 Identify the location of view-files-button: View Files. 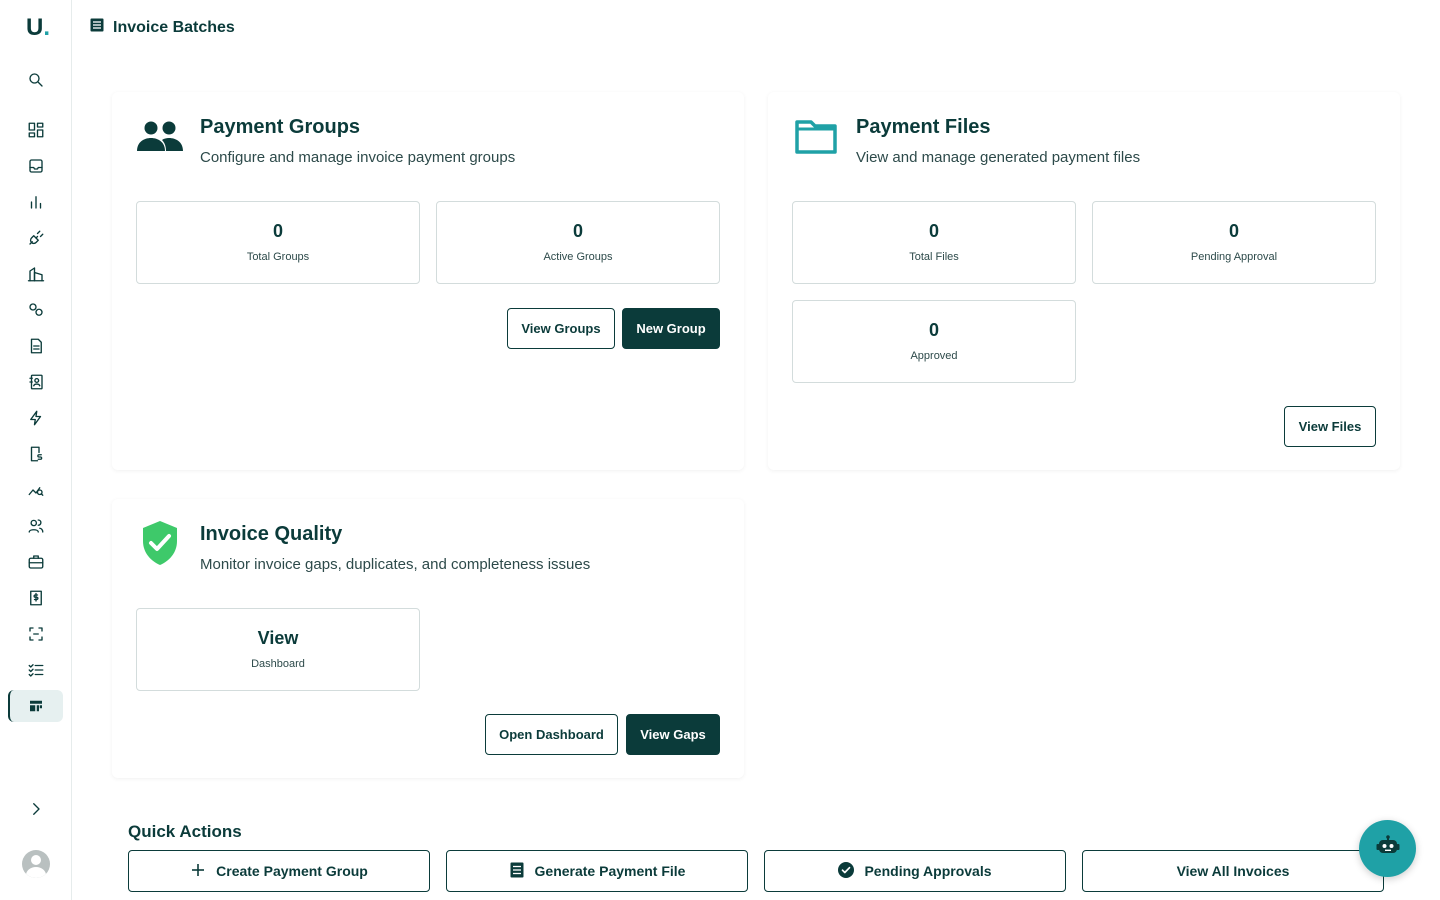
(1330, 426).